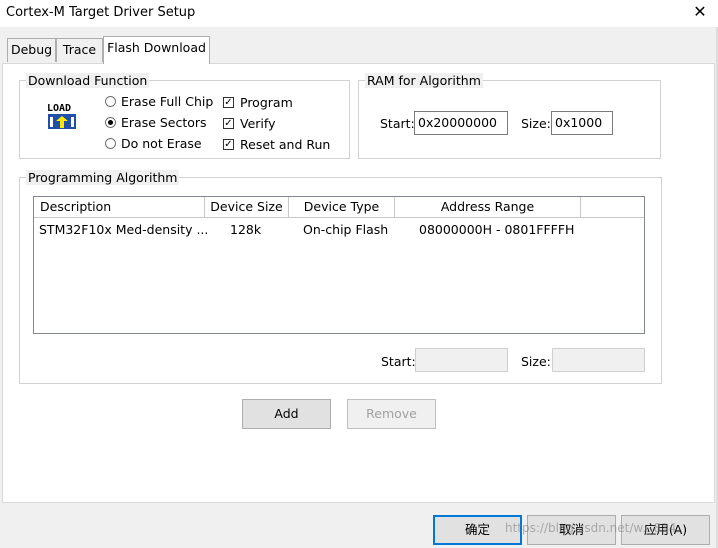  Describe the element at coordinates (79, 50) in the screenshot. I see `tab-trace: Trace` at that location.